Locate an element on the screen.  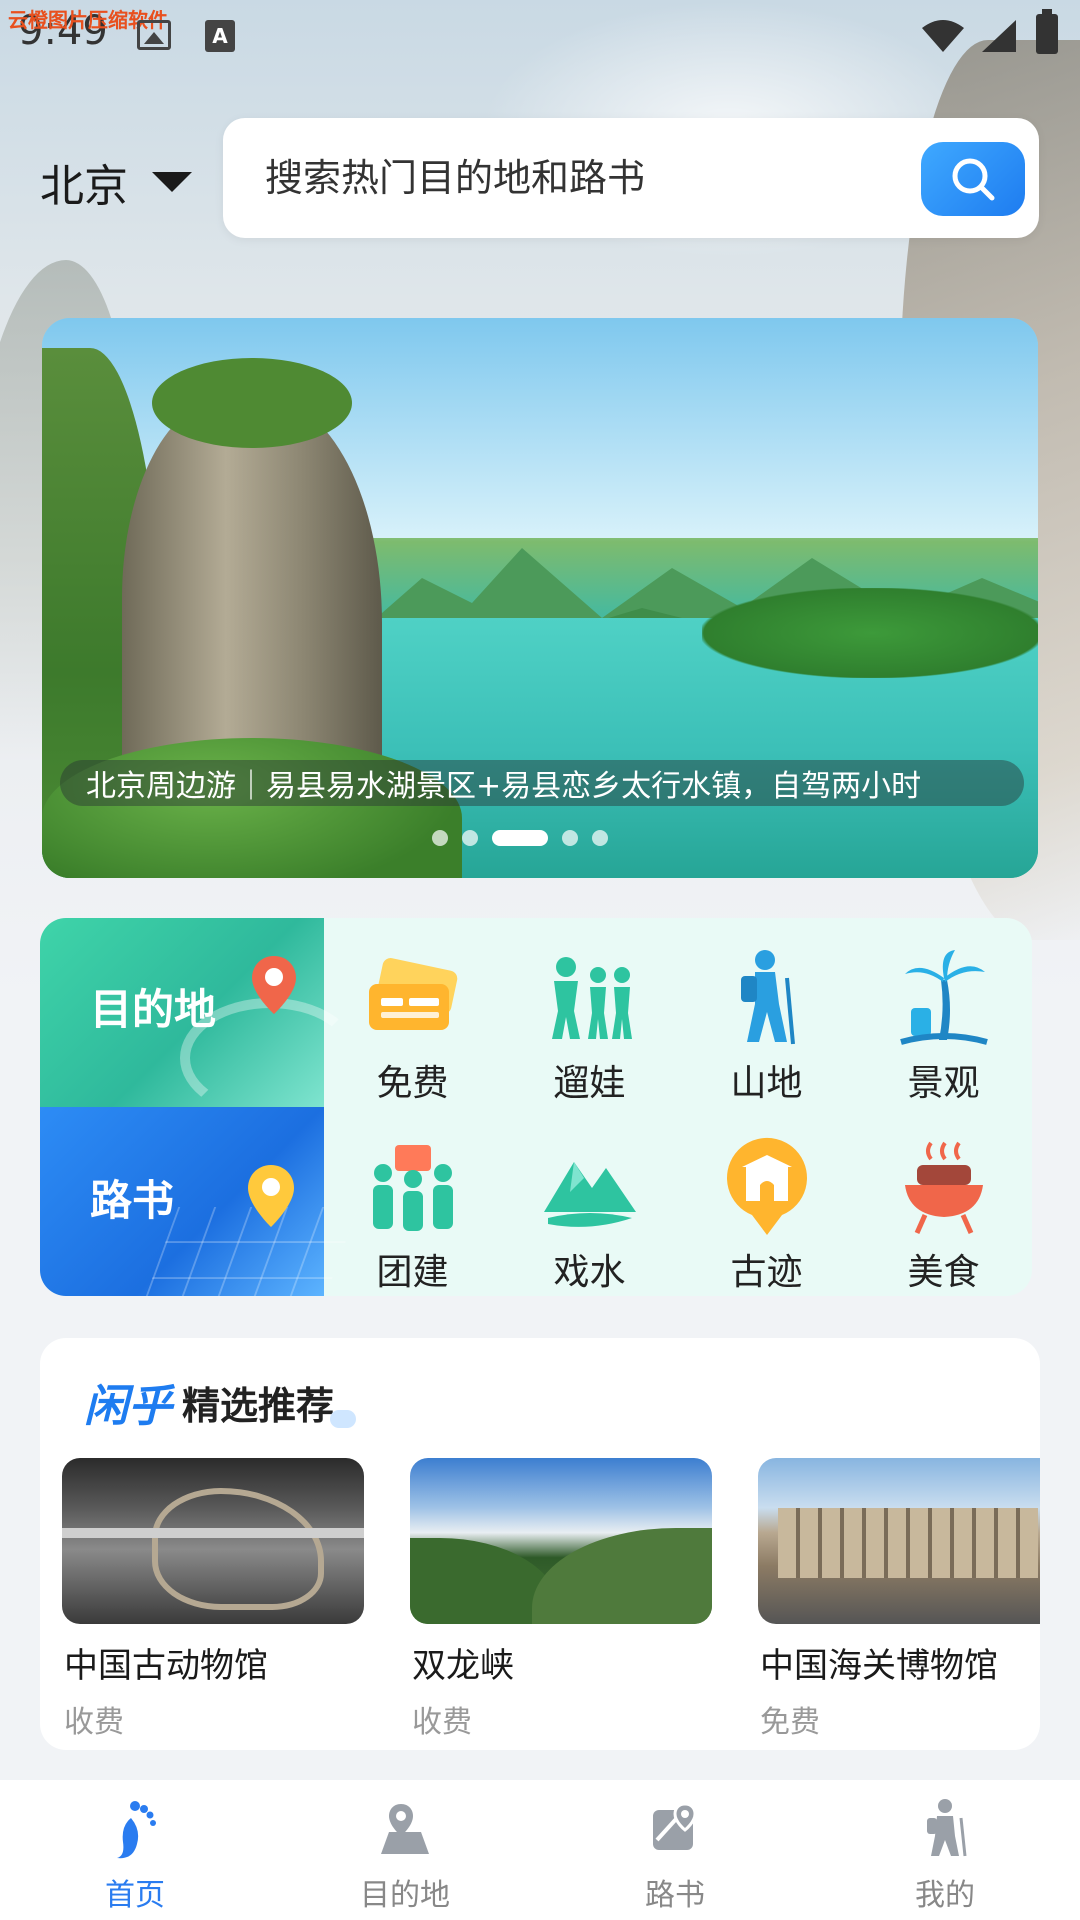
map-location-icon is located at coordinates (405, 1828).